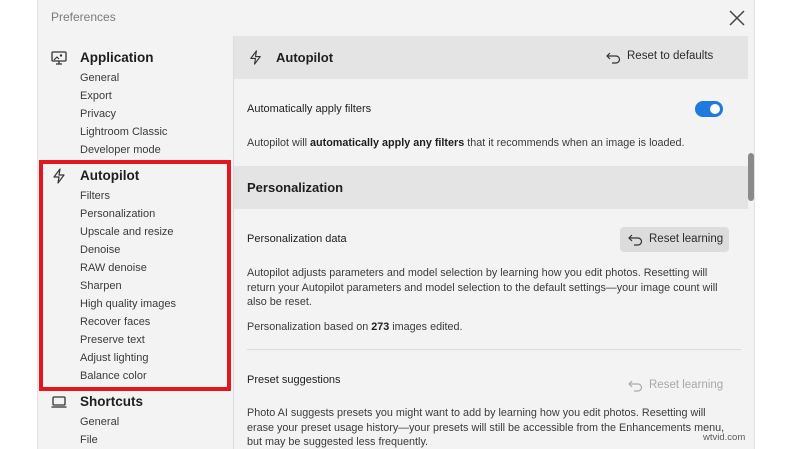 Image resolution: width=800 pixels, height=449 pixels. I want to click on section-title: Autopilot, so click(305, 57).